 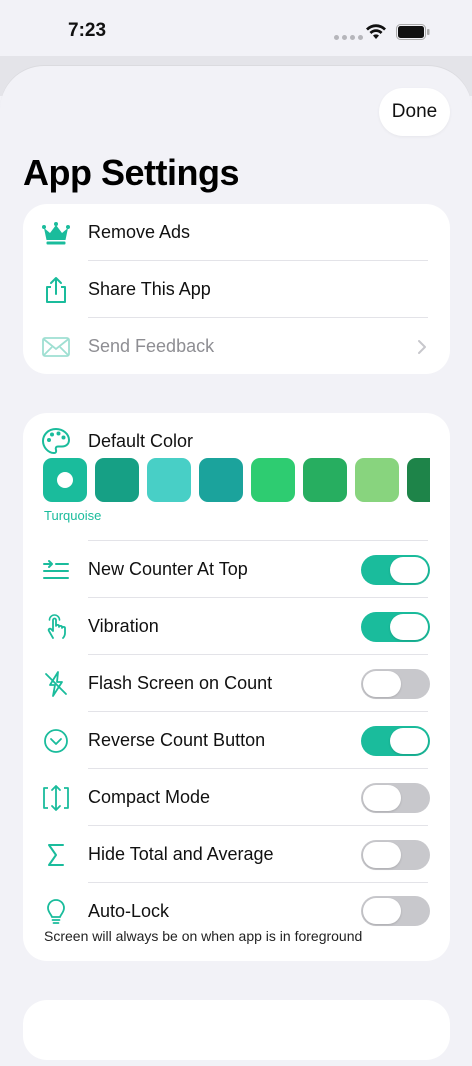 I want to click on status-time: 7:23, so click(x=87, y=30).